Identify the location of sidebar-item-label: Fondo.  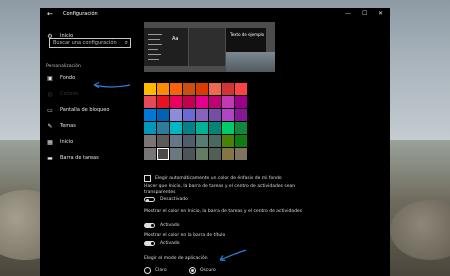
(68, 78).